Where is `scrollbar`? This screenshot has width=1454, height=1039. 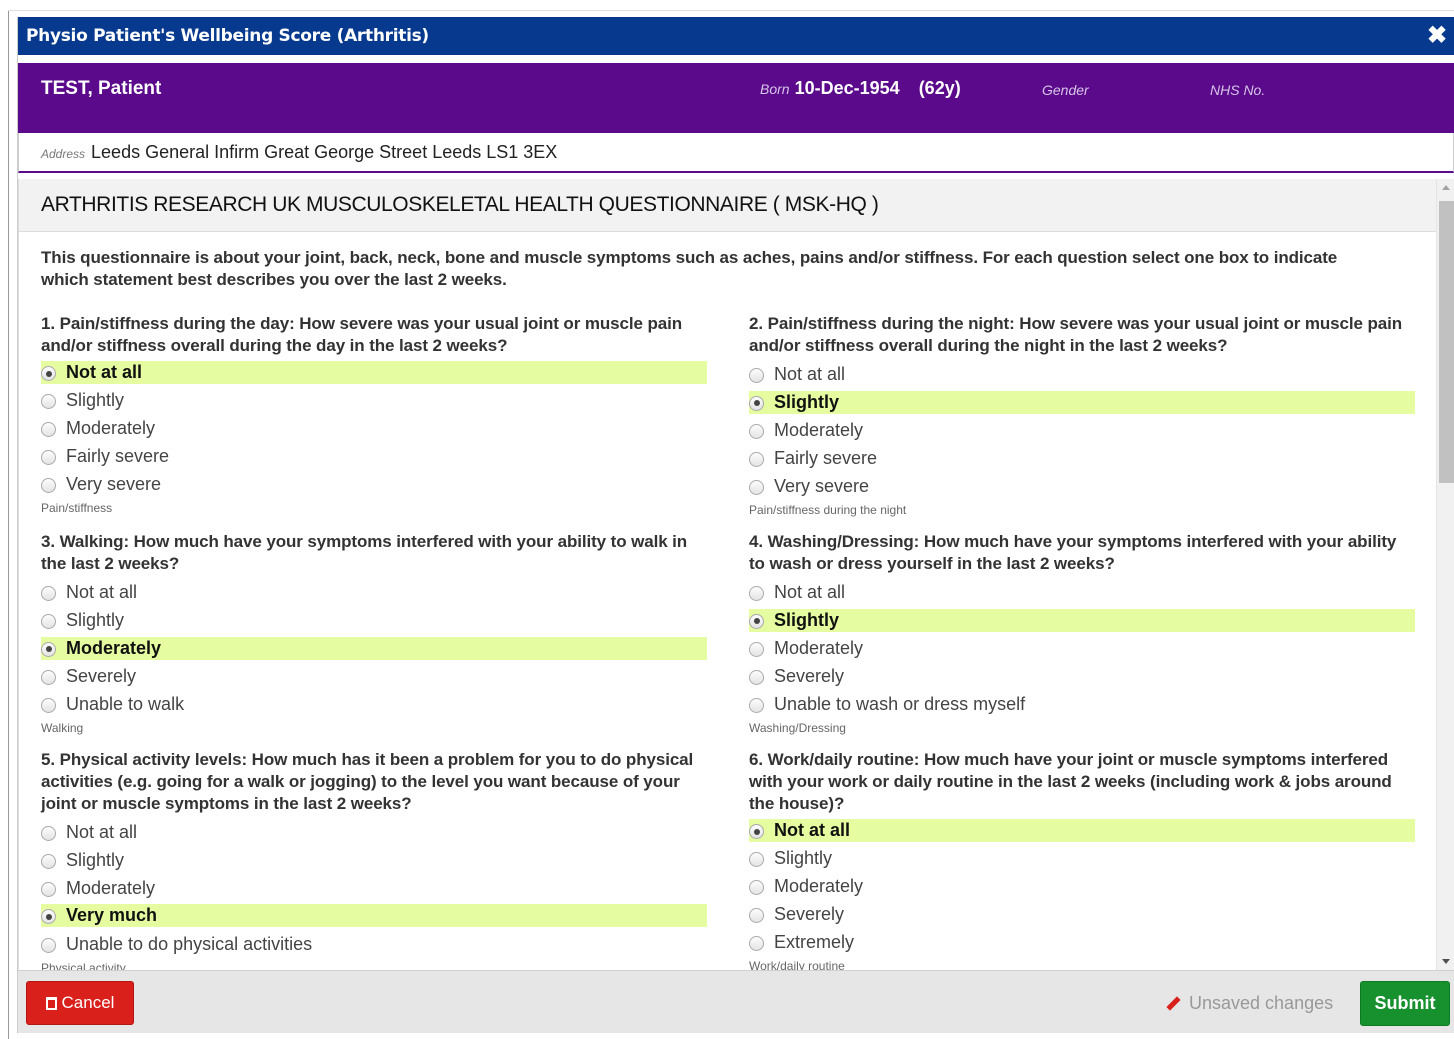 scrollbar is located at coordinates (1445, 574).